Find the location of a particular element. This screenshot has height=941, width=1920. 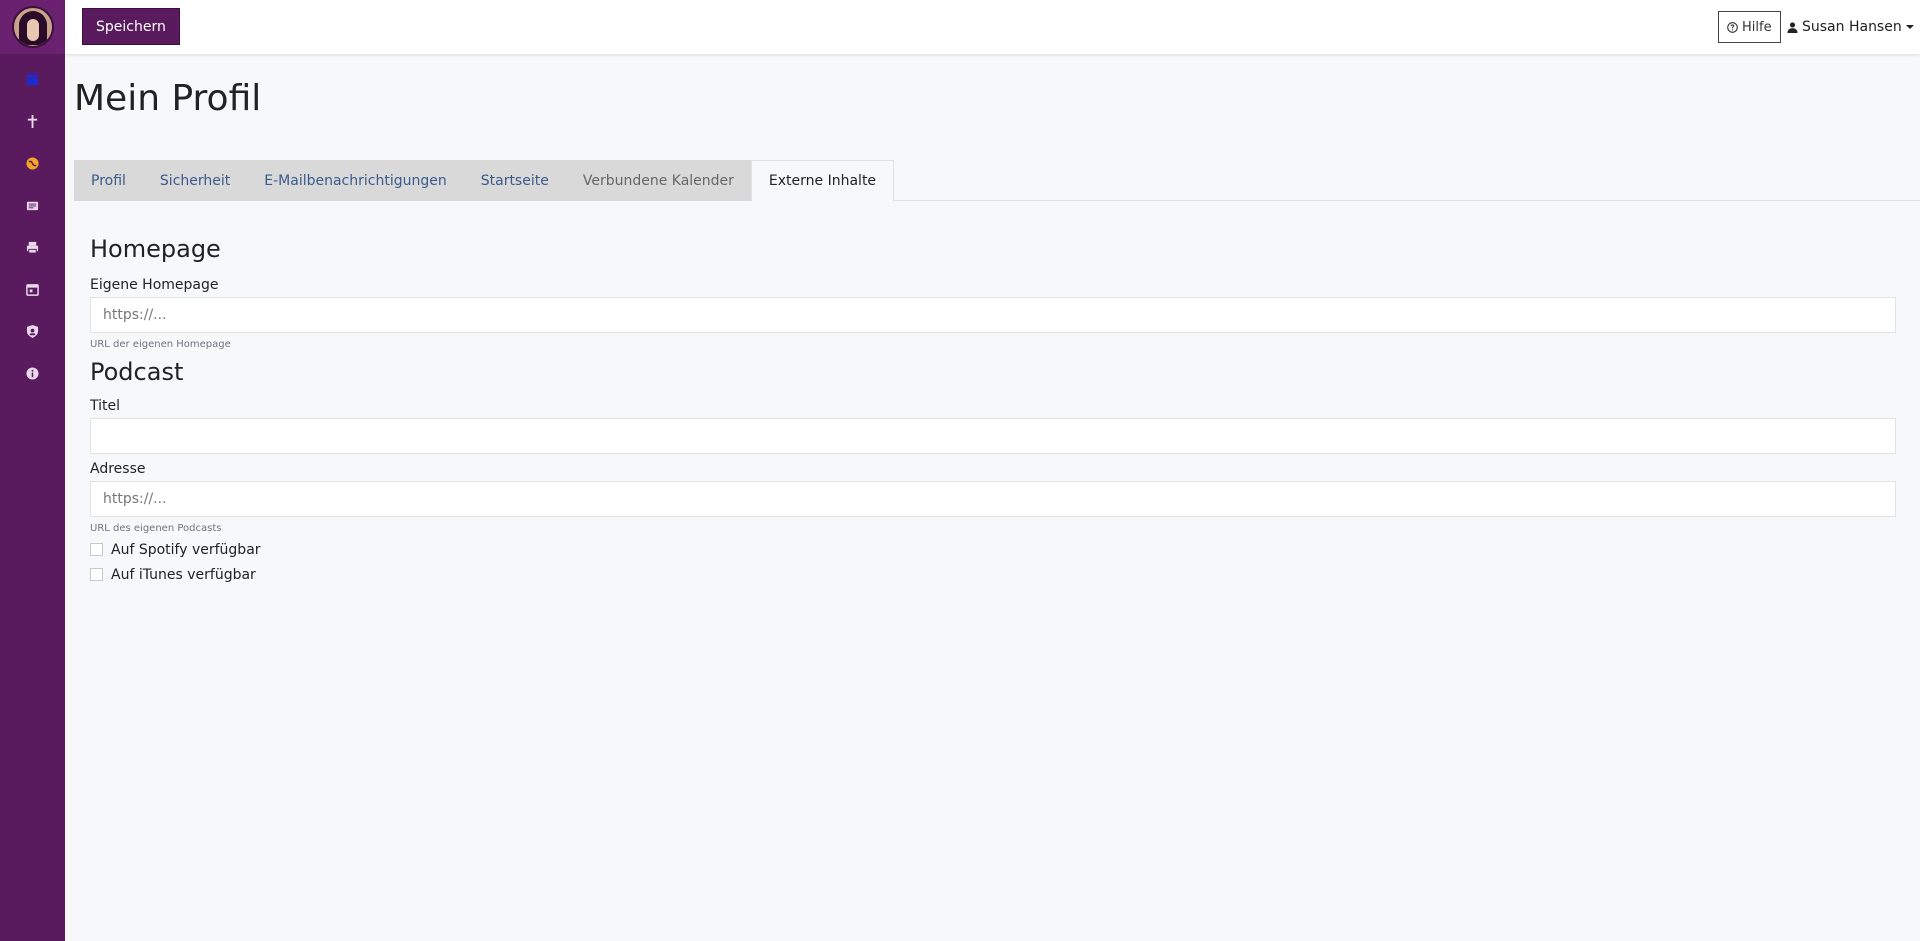

sidebar-item-info is located at coordinates (32, 373).